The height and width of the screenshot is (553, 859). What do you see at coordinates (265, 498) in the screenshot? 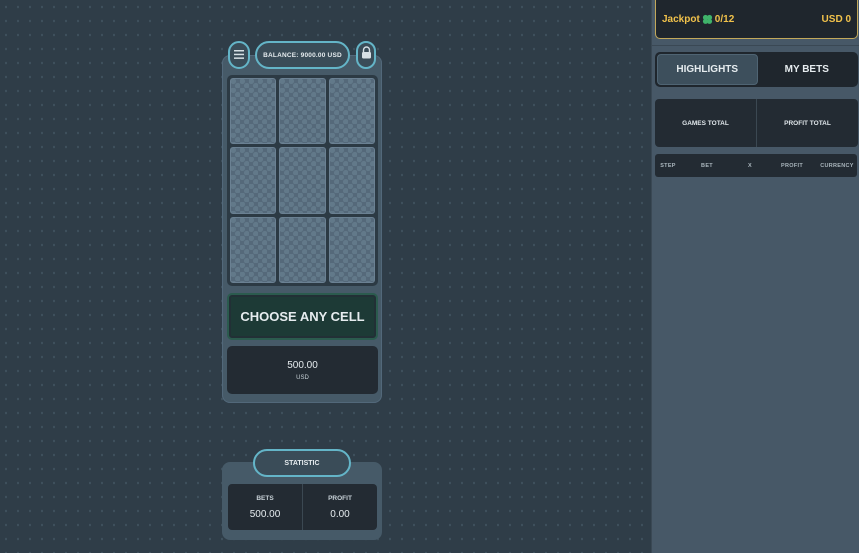
I see `stat-bets-label: BETS` at bounding box center [265, 498].